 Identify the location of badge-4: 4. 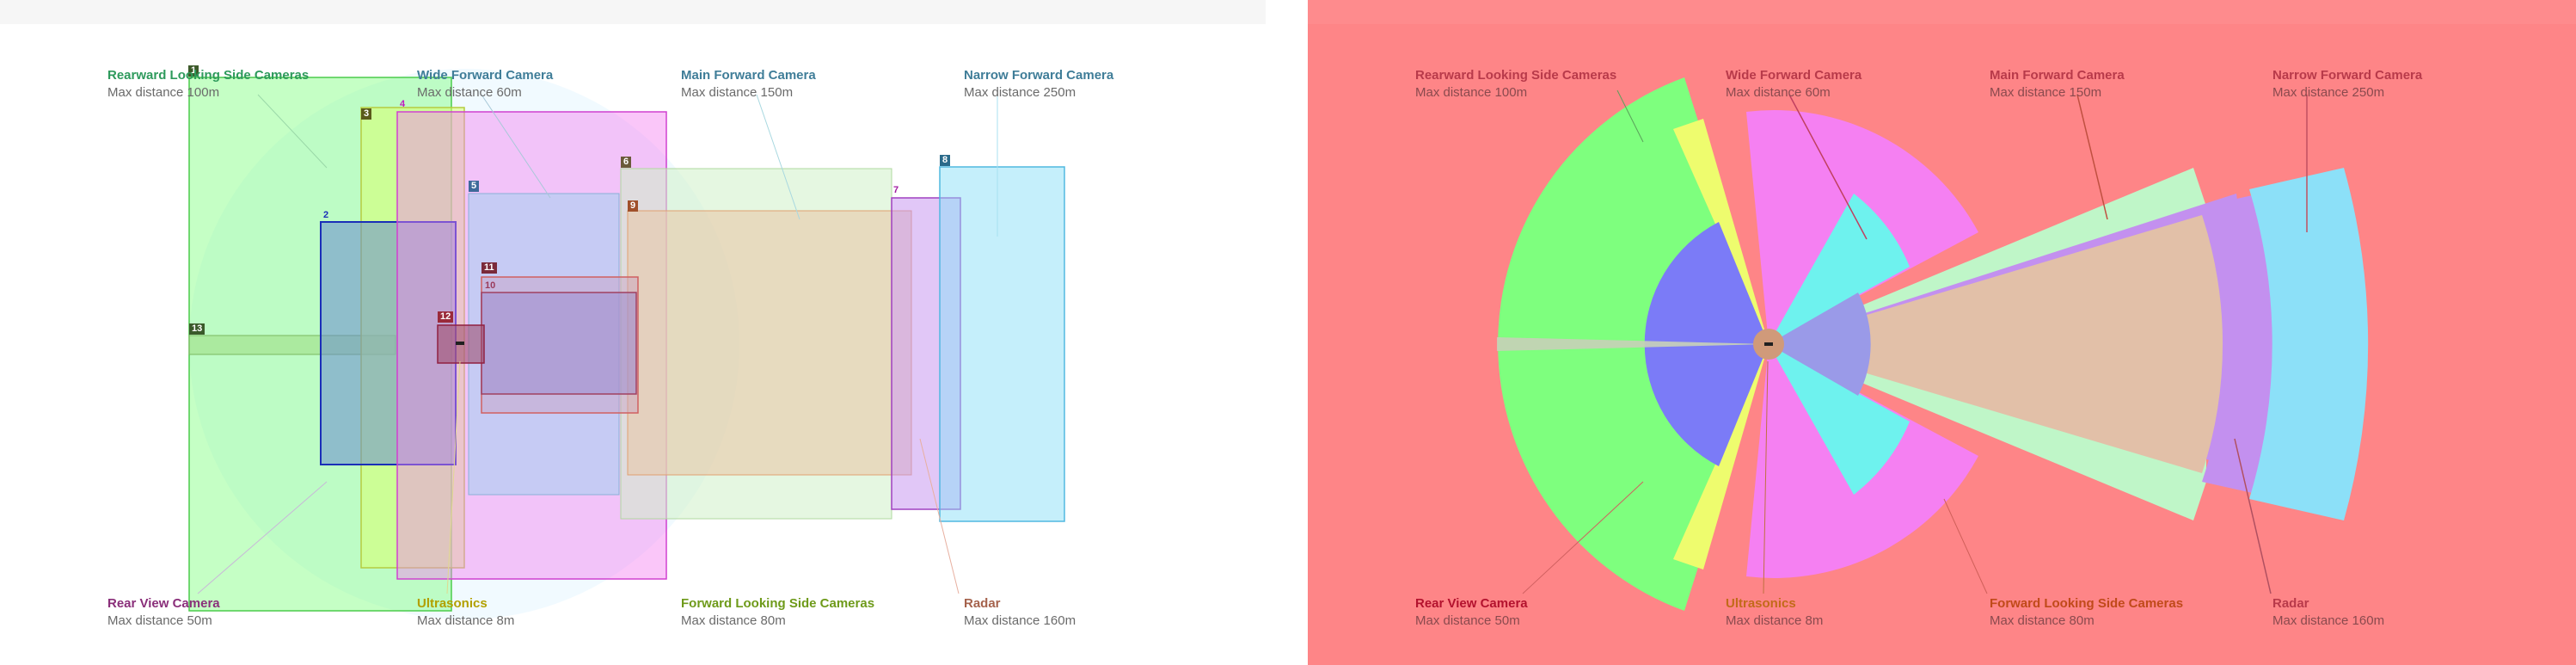
(403, 104).